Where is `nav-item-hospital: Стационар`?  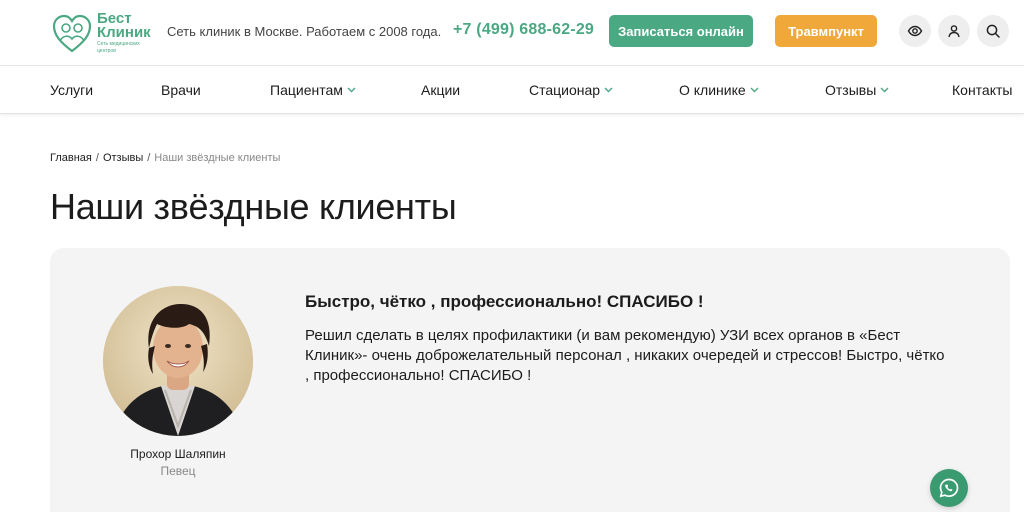
nav-item-hospital: Стационар is located at coordinates (571, 90).